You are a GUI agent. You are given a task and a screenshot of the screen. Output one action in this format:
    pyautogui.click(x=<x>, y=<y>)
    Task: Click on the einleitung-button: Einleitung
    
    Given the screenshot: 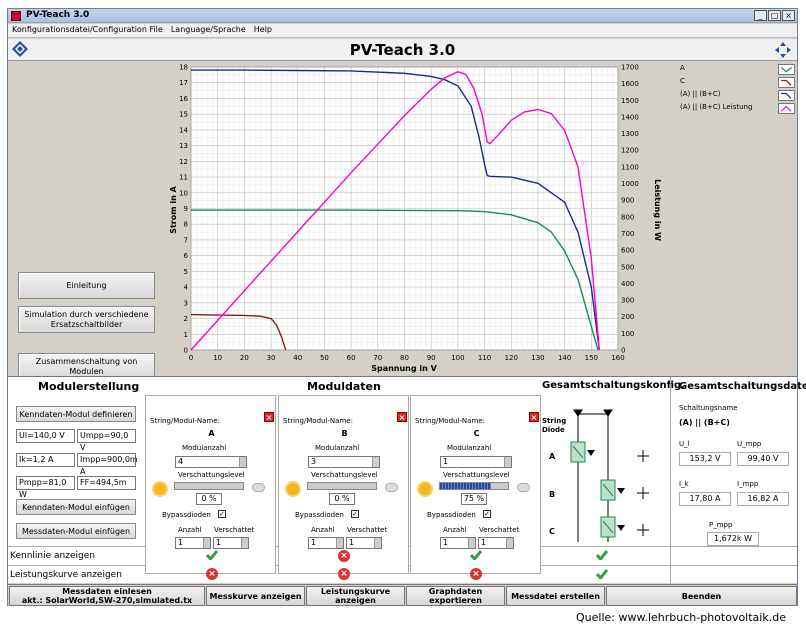 What is the action you would take?
    pyautogui.click(x=86, y=285)
    